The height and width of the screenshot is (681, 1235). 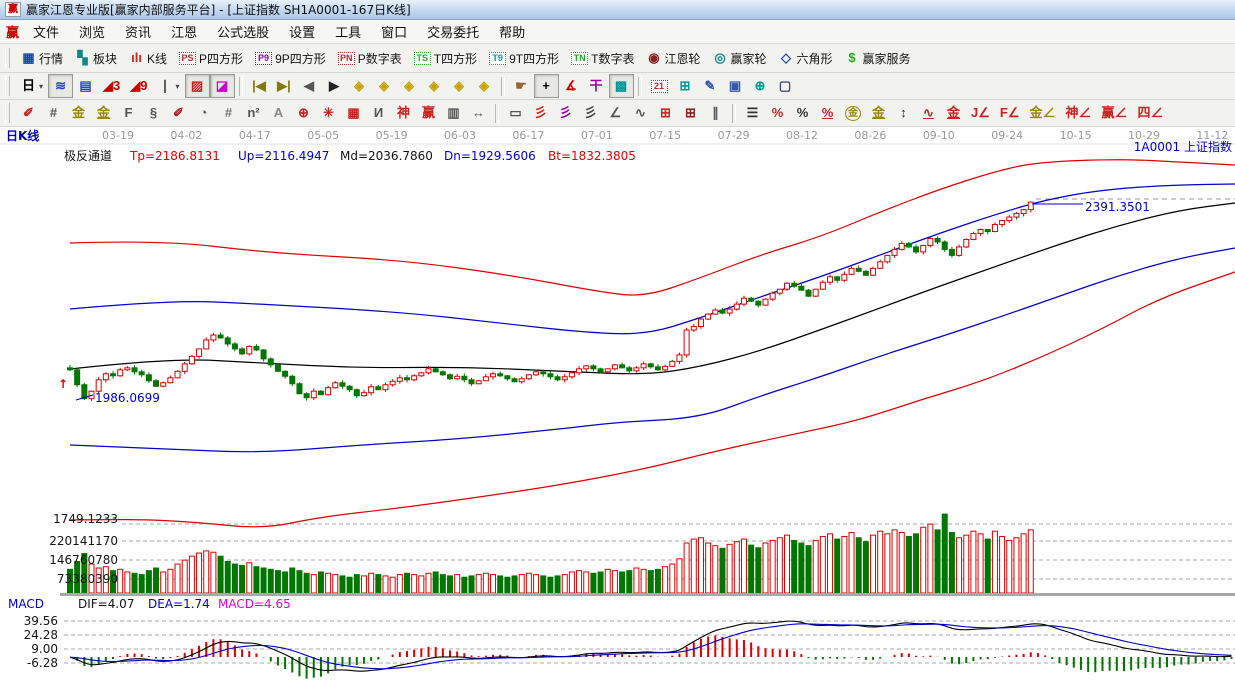 I want to click on remote-service-button: ▢, so click(x=785, y=86).